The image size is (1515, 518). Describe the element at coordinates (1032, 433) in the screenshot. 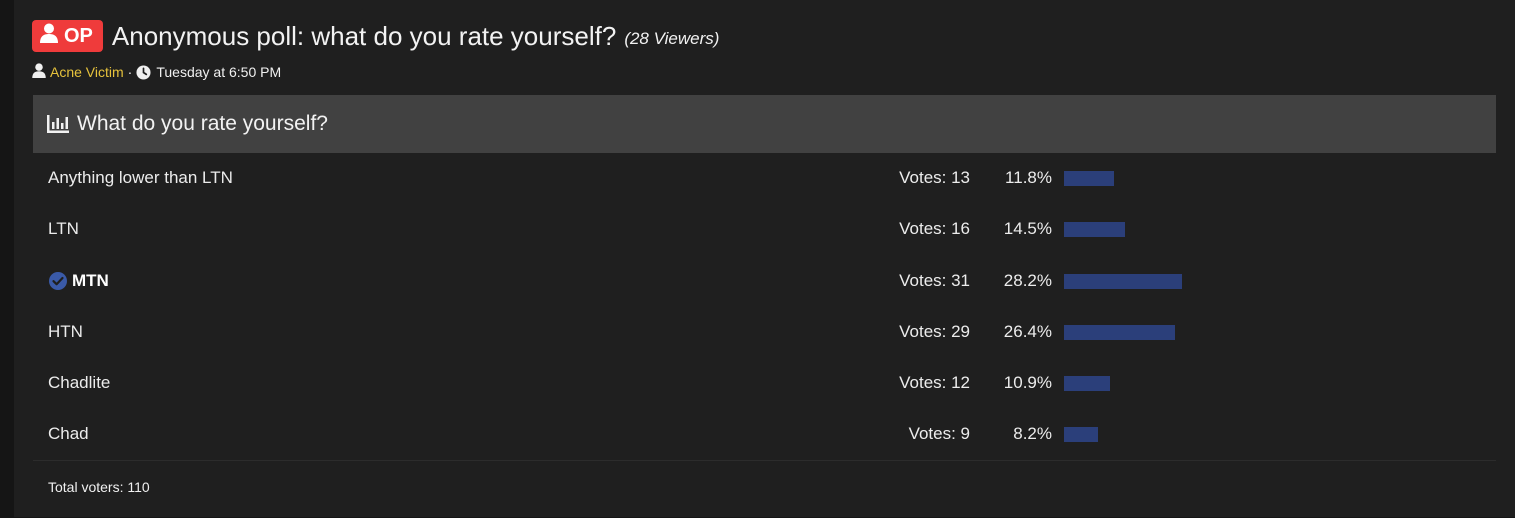

I see `poll-option-percent: 8.2%` at that location.